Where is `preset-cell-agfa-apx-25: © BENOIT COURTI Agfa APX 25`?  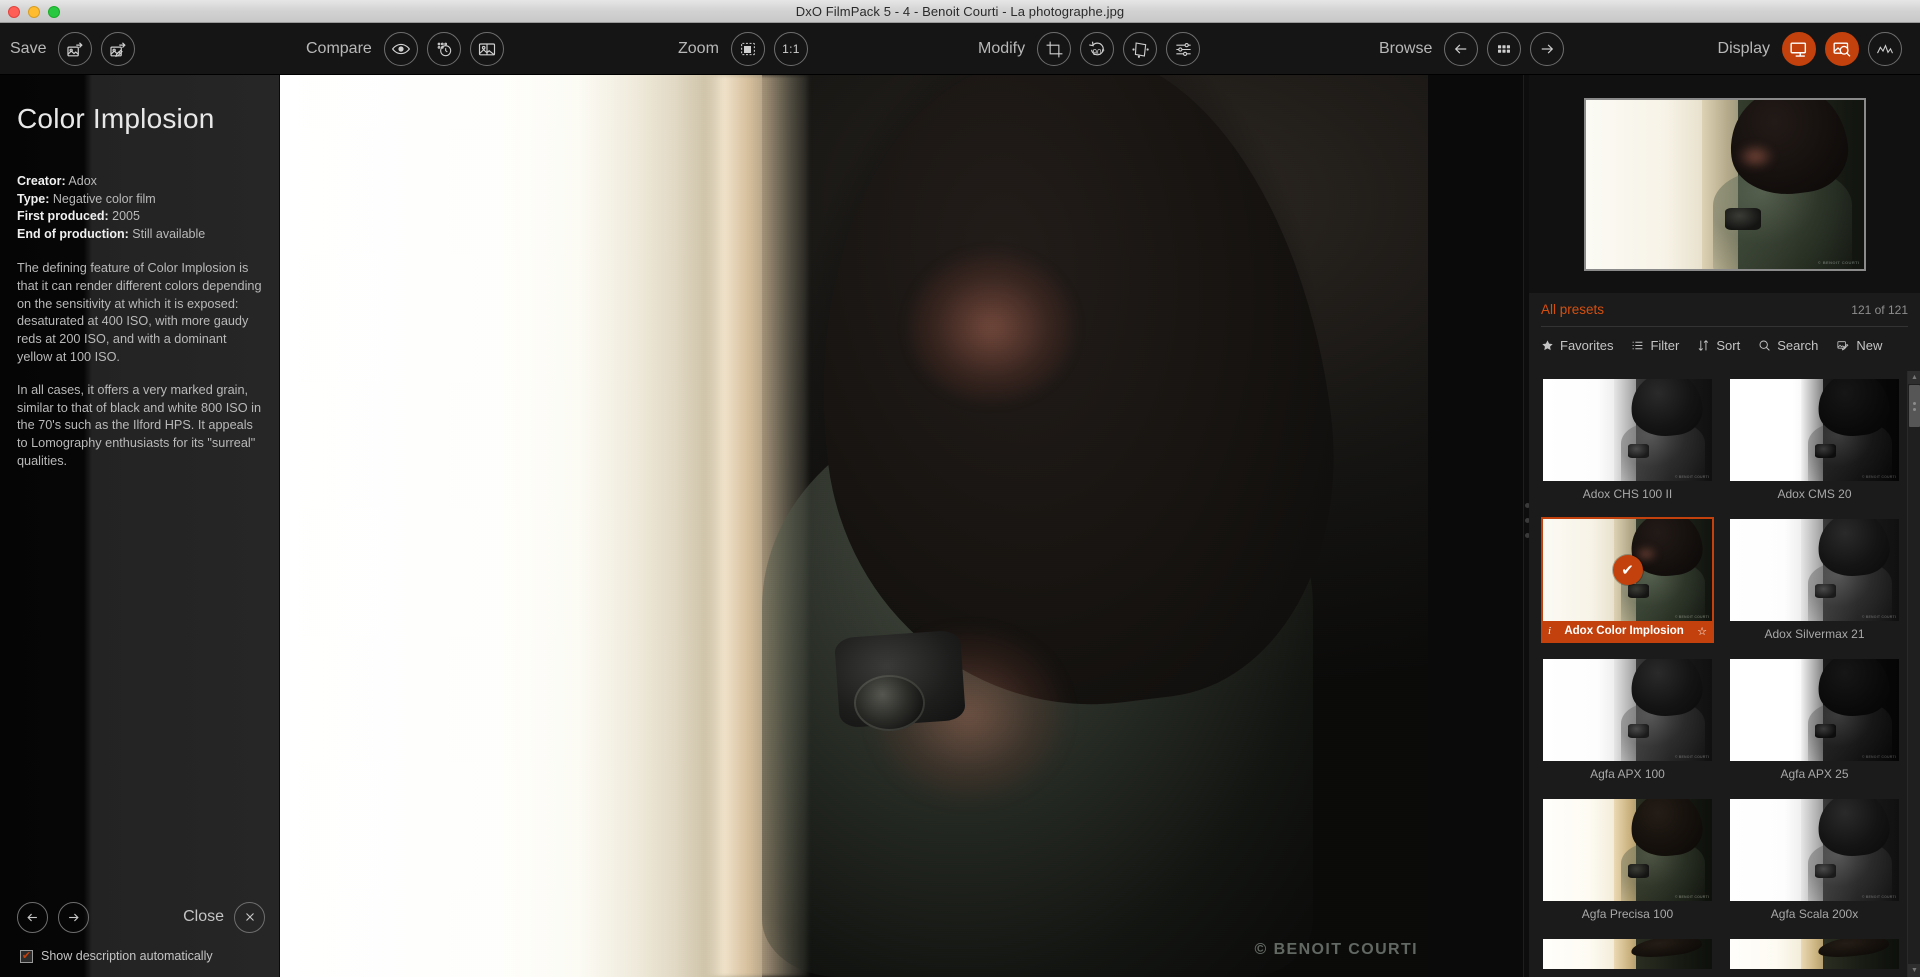 preset-cell-agfa-apx-25: © BENOIT COURTI Agfa APX 25 is located at coordinates (1814, 720).